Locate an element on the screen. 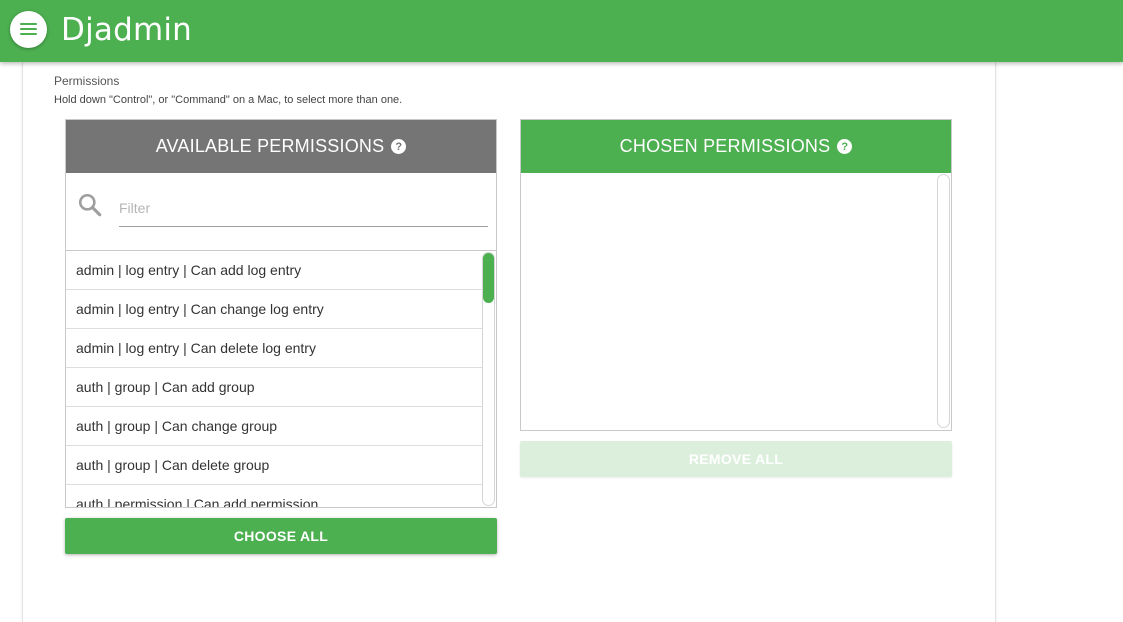 The image size is (1123, 622). app-title: Djadmin is located at coordinates (126, 30).